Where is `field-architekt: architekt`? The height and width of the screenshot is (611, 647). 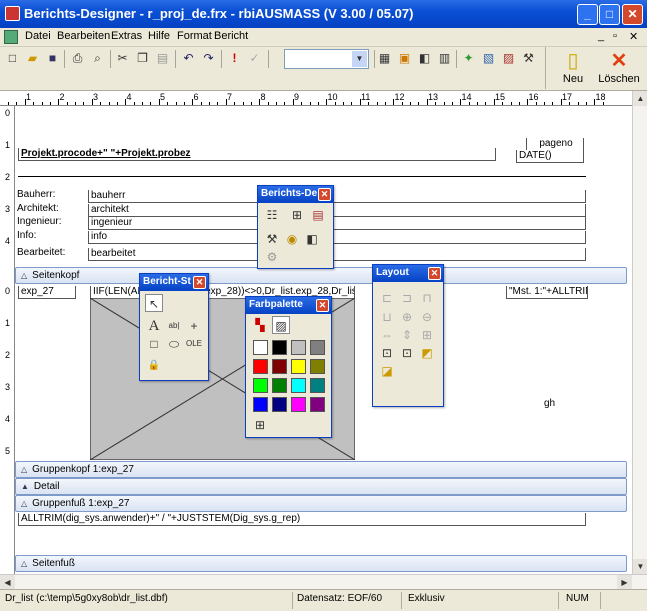
field-architekt: architekt is located at coordinates (337, 210).